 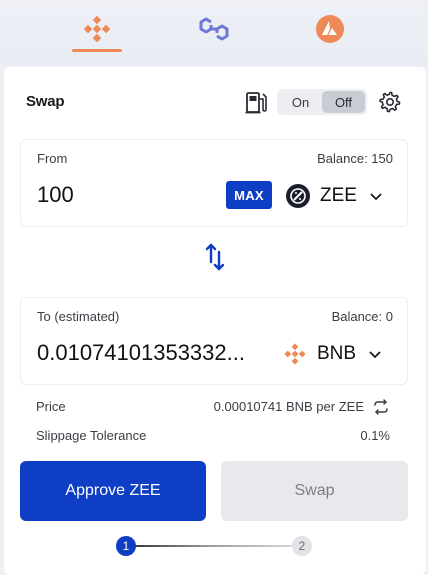 I want to click on step-1-indicator: 1, so click(x=126, y=546).